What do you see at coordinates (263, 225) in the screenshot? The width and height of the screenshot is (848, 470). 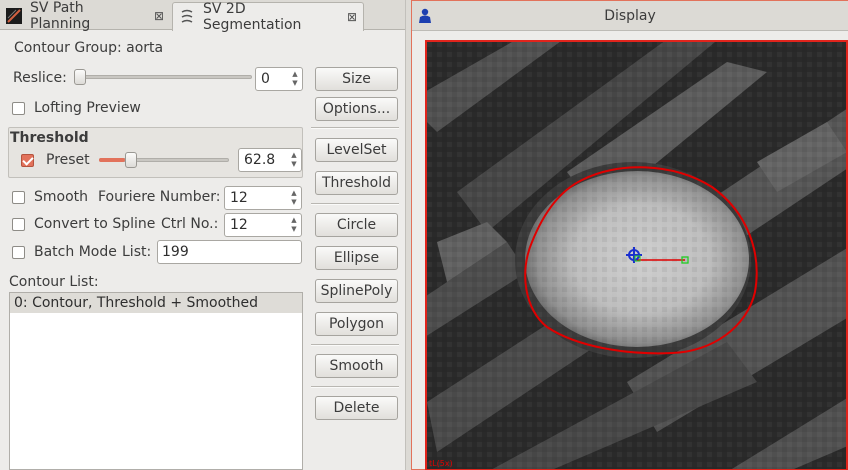 I see `ctrl-spinbox: 12 ▲ ▼` at bounding box center [263, 225].